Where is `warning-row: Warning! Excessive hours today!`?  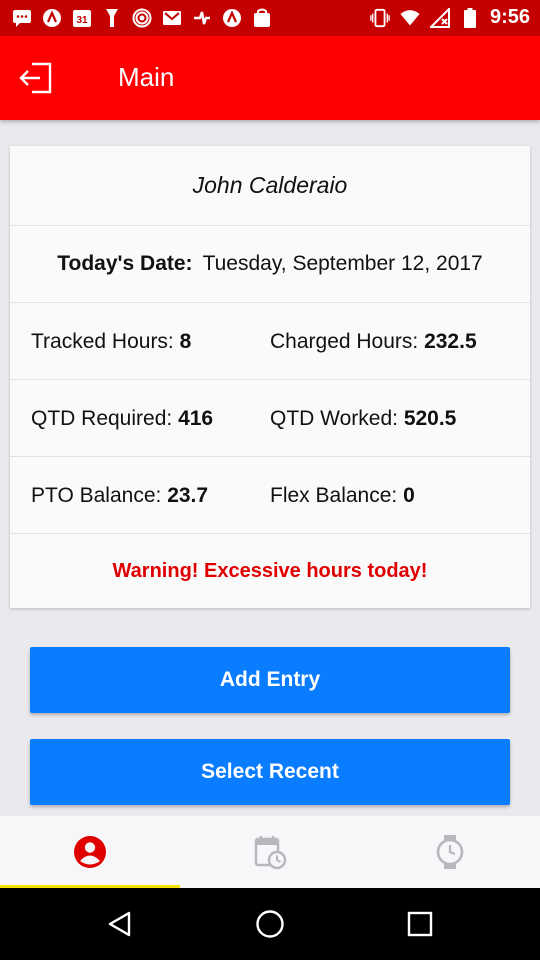 warning-row: Warning! Excessive hours today! is located at coordinates (270, 571).